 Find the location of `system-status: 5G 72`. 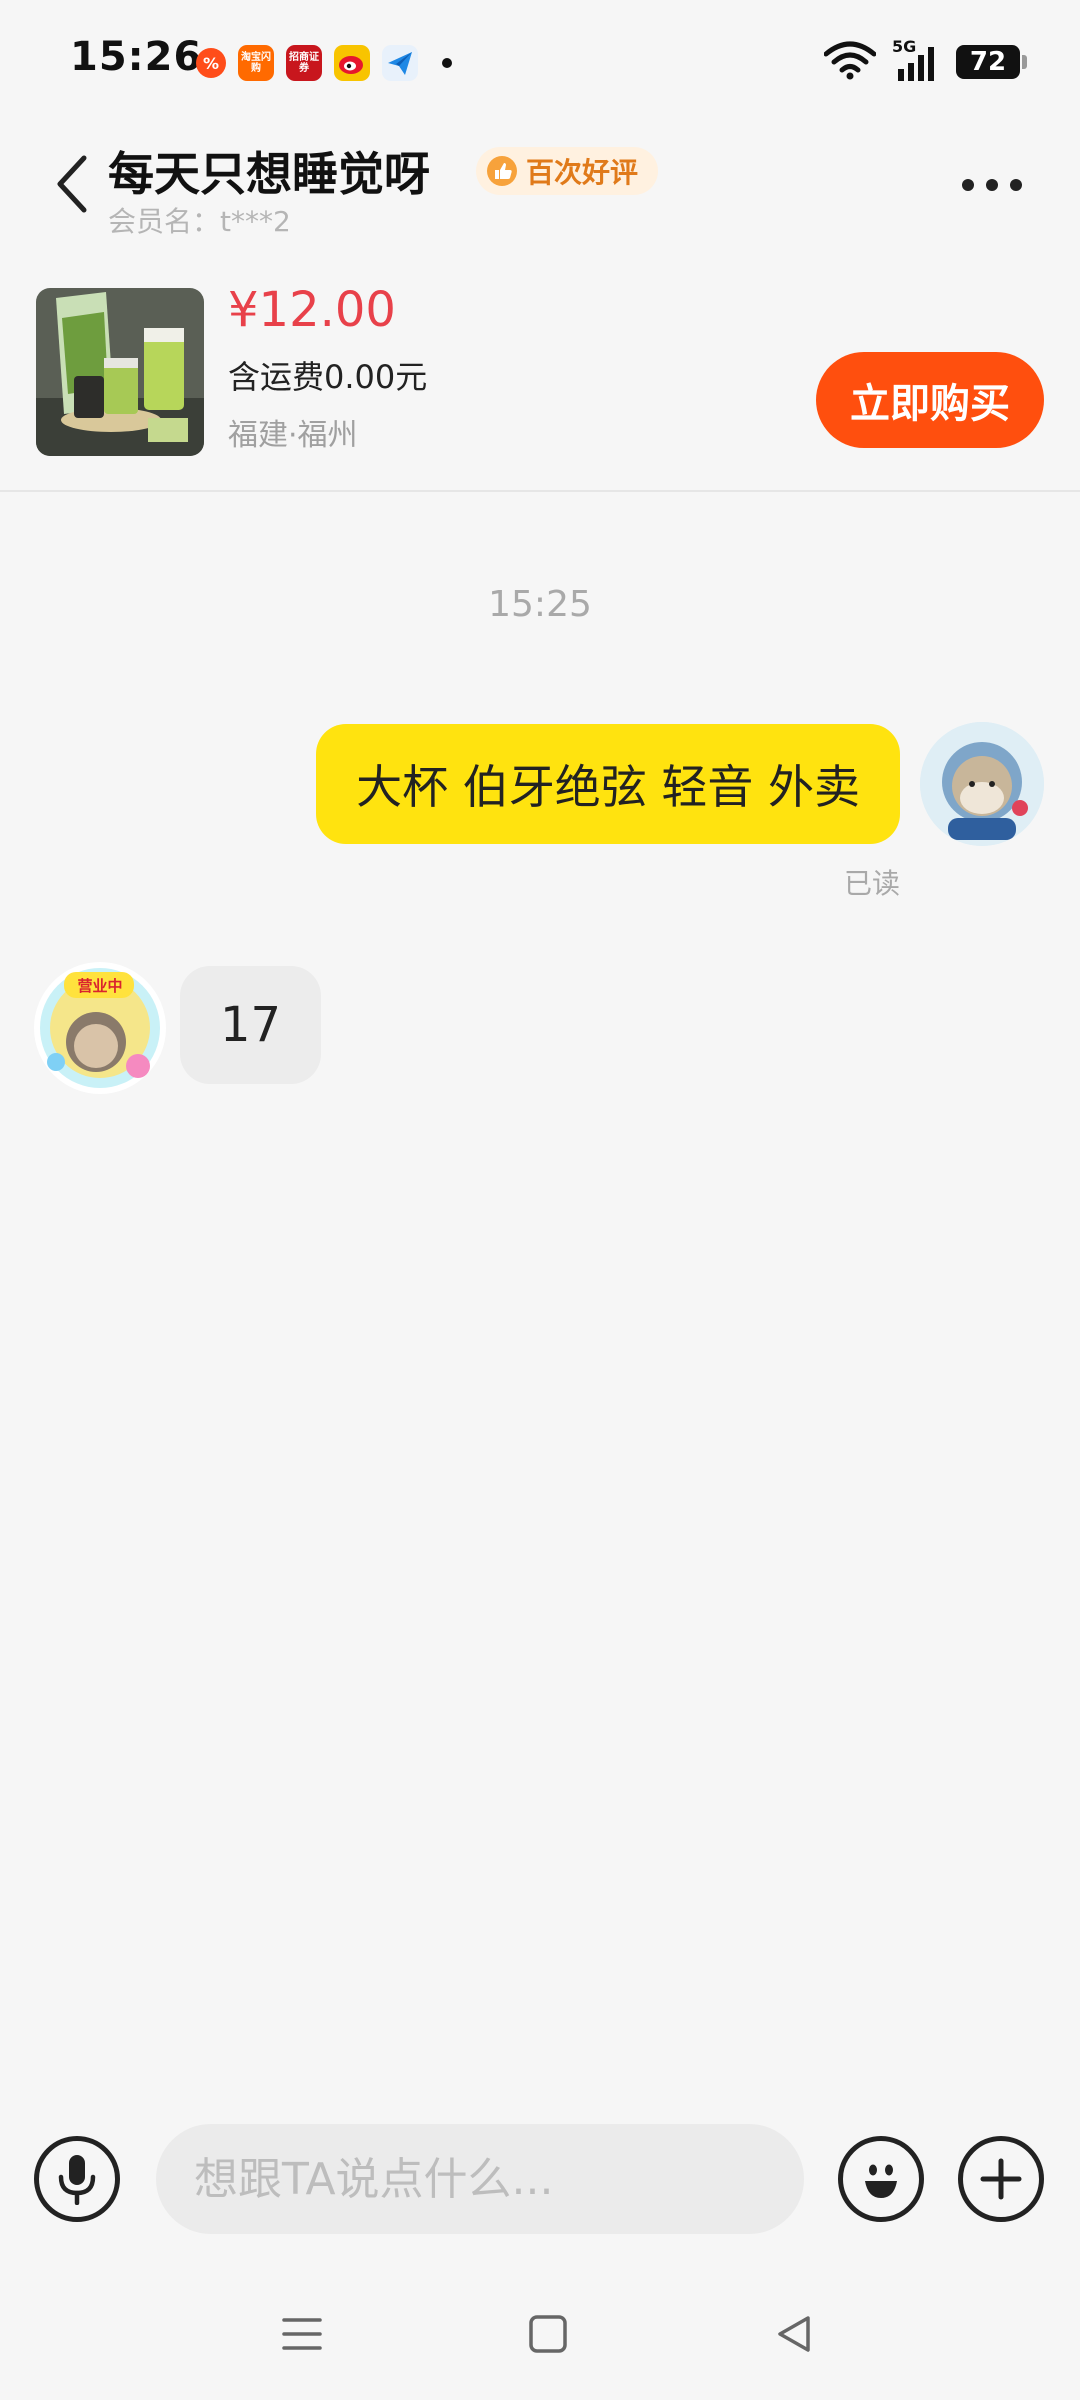

system-status: 5G 72 is located at coordinates (925, 60).